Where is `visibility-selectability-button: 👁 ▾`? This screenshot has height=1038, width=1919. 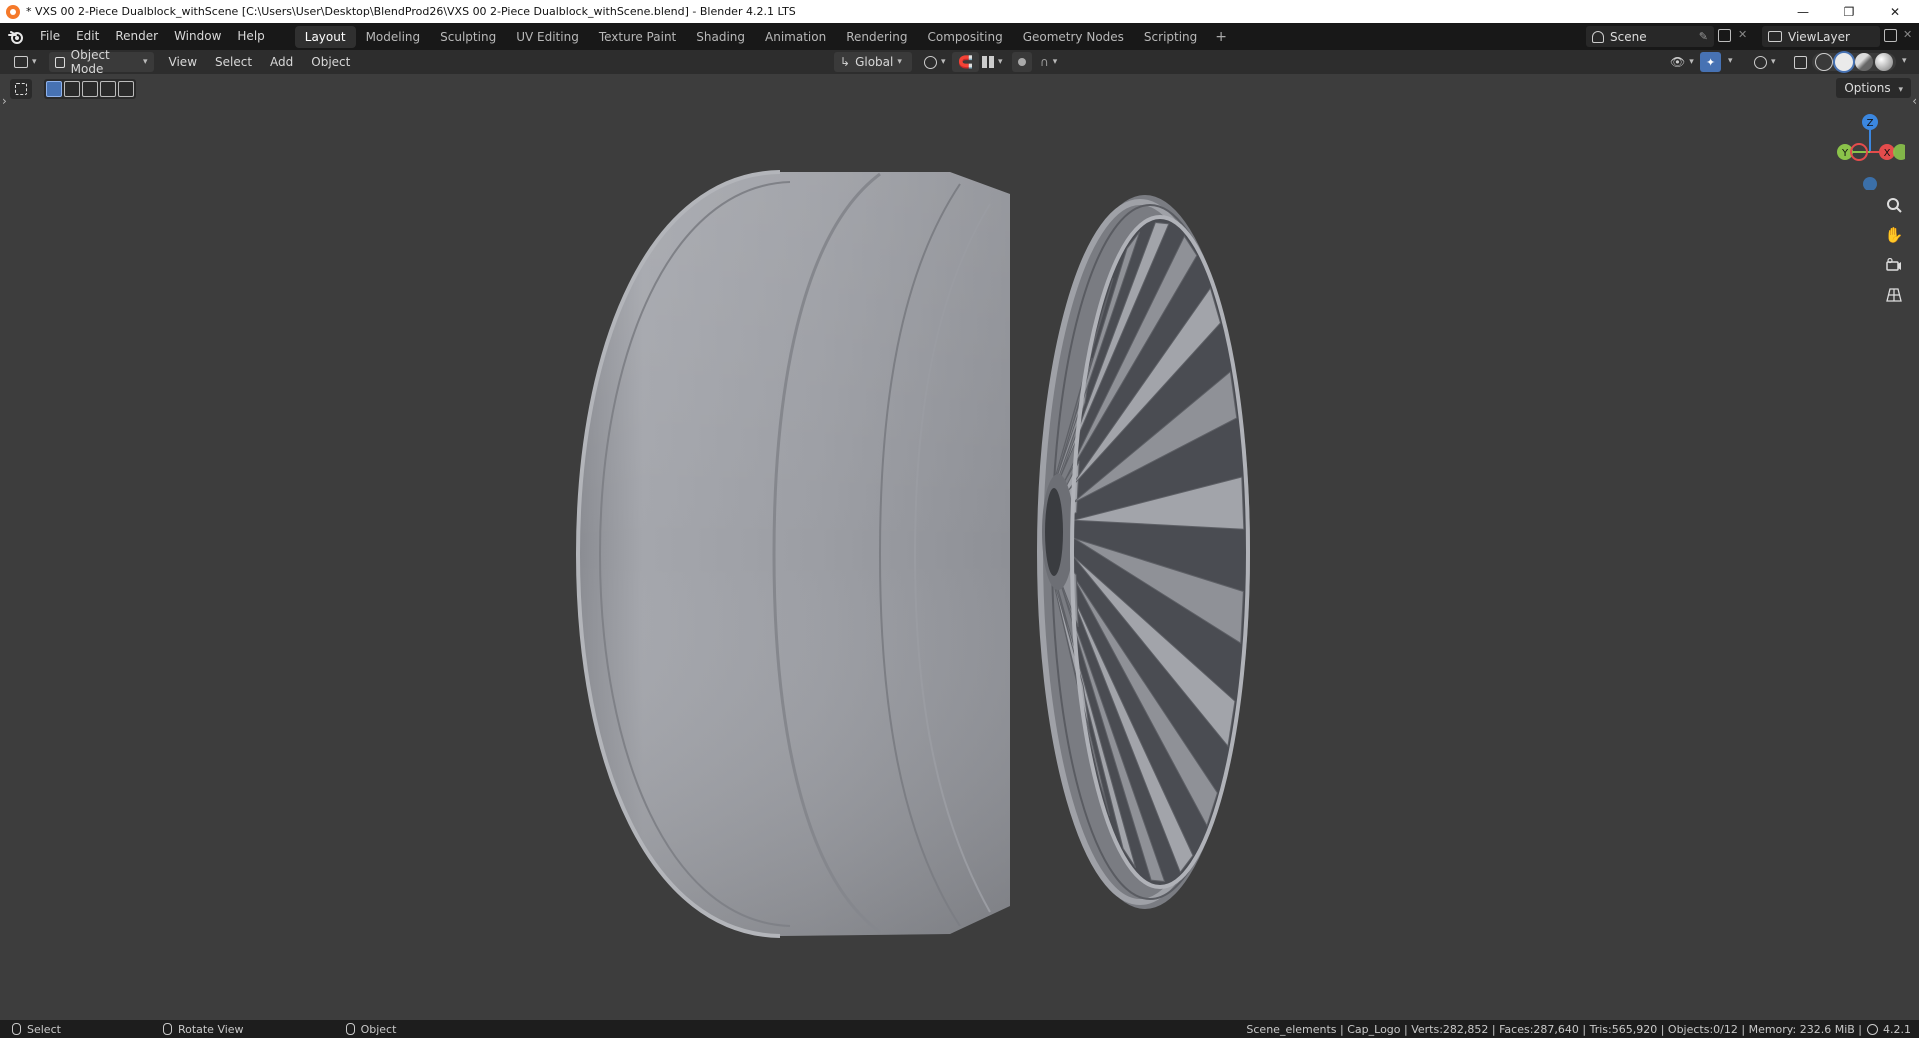
visibility-selectability-button: 👁 ▾ is located at coordinates (1682, 62).